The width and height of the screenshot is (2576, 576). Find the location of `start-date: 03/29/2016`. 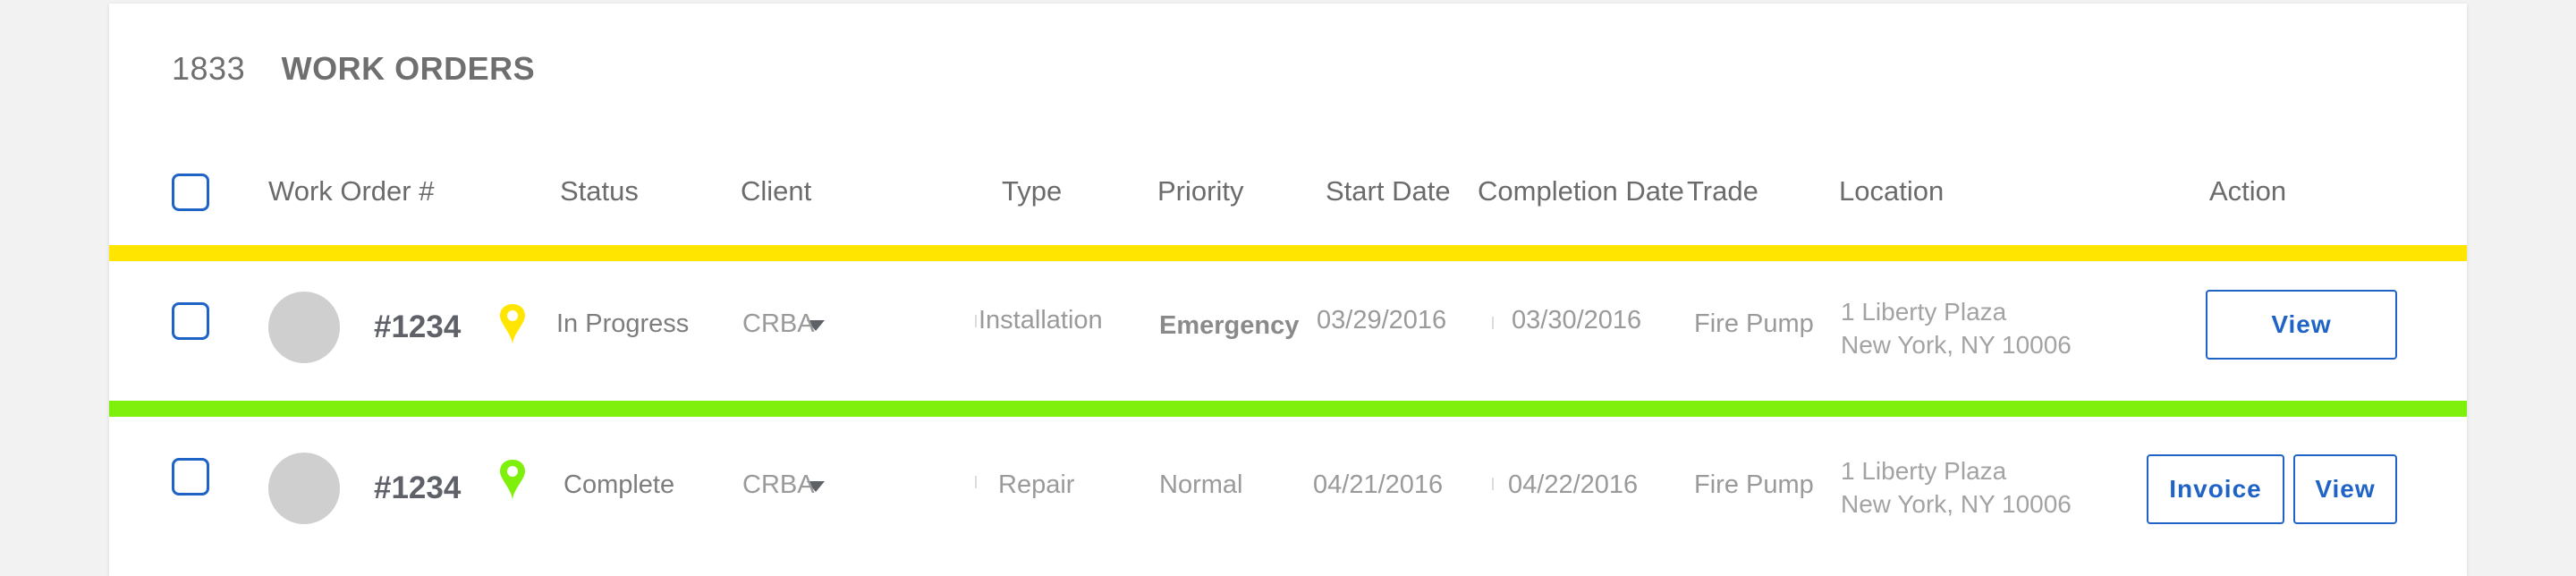

start-date: 03/29/2016 is located at coordinates (1382, 320).